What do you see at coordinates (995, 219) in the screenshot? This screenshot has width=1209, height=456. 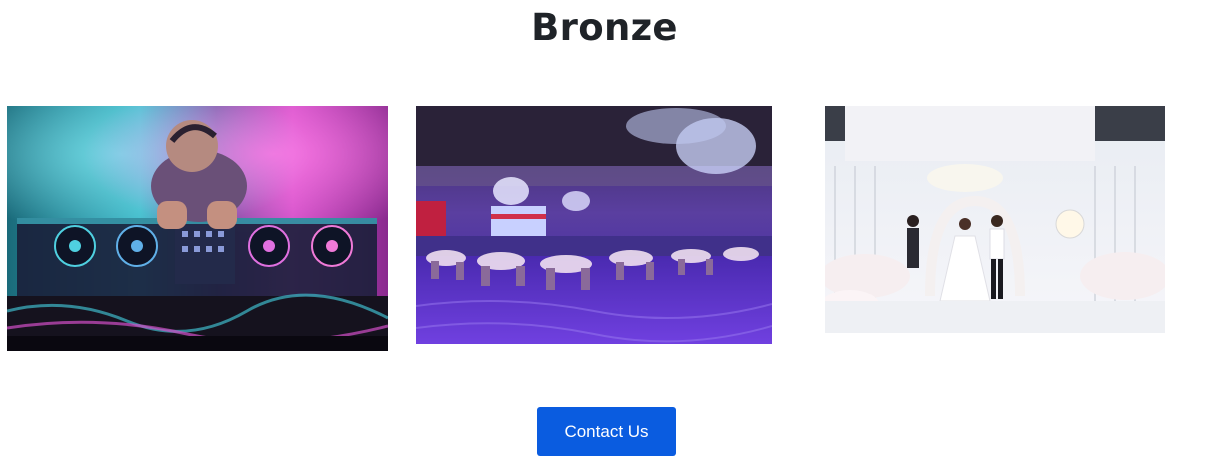 I see `wedding-photo` at bounding box center [995, 219].